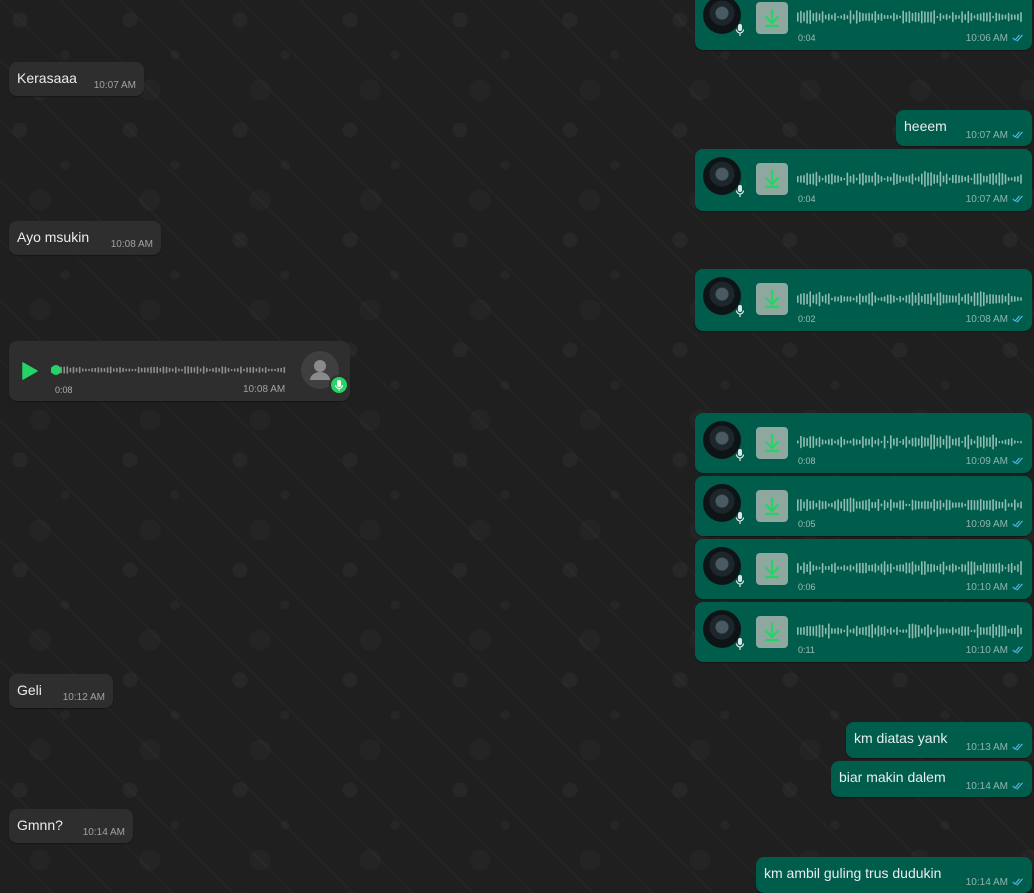 This screenshot has width=1034, height=893. What do you see at coordinates (931, 779) in the screenshot?
I see `message-outgoing: biar makin dalem 10:14 AM` at bounding box center [931, 779].